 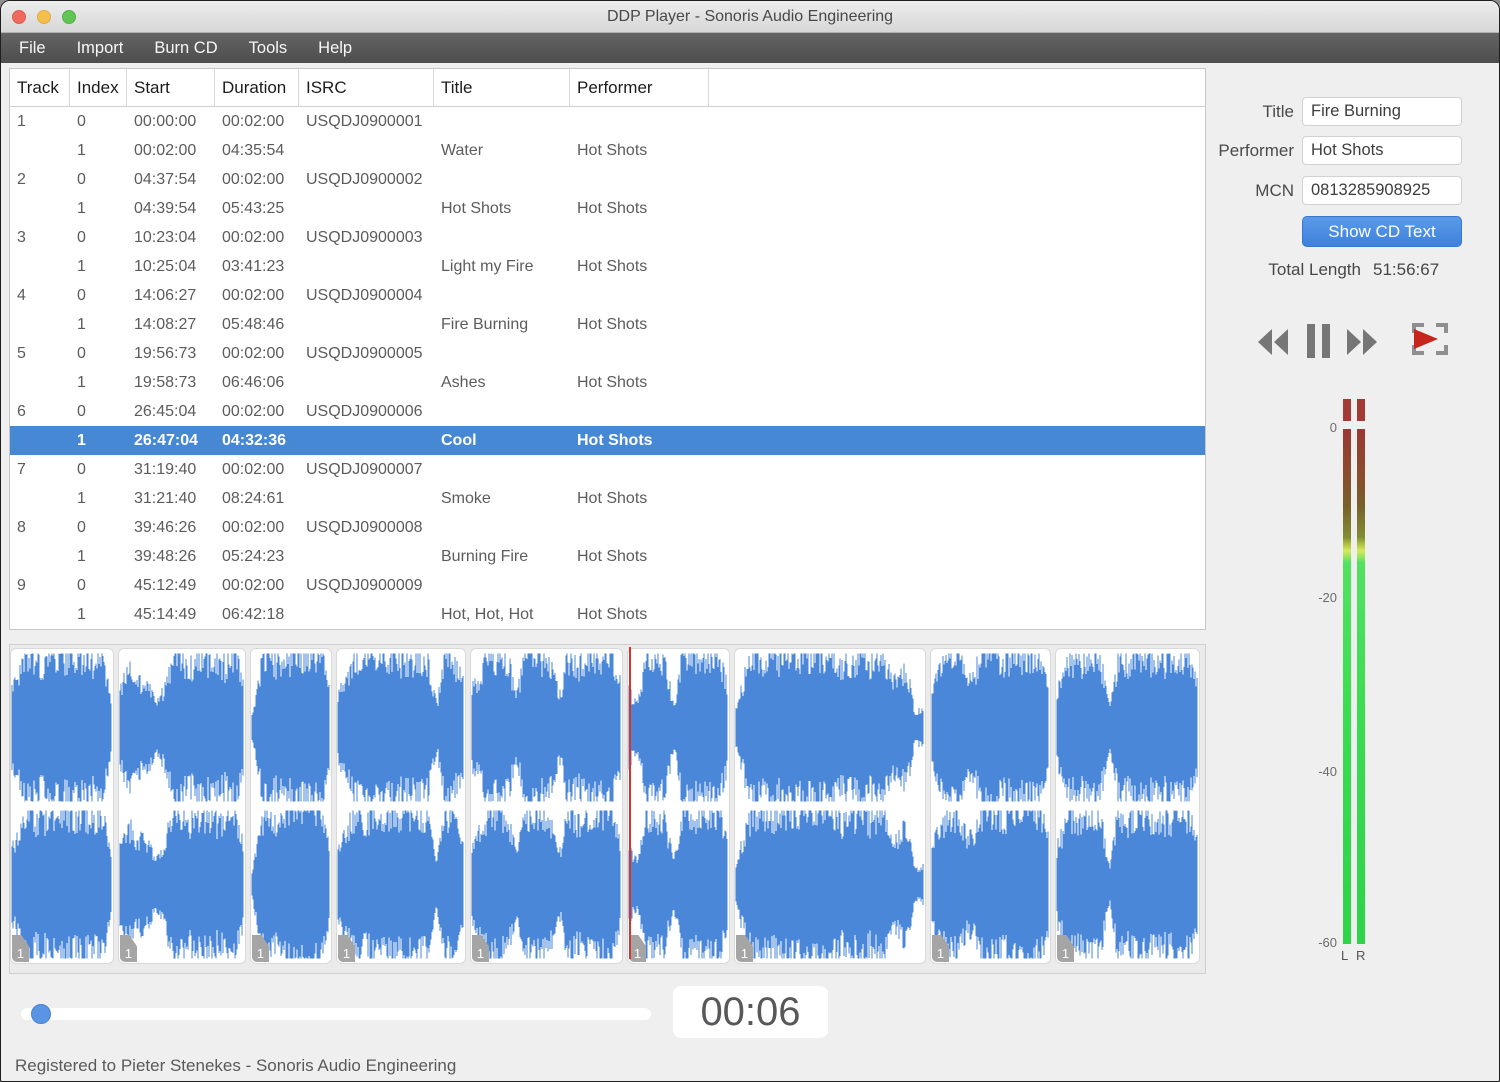 I want to click on time-display: 00:06, so click(x=750, y=1012).